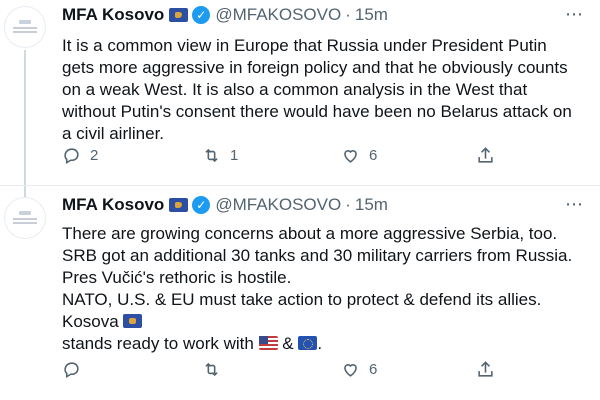 The width and height of the screenshot is (600, 400). I want to click on divider, so click(300, 185).